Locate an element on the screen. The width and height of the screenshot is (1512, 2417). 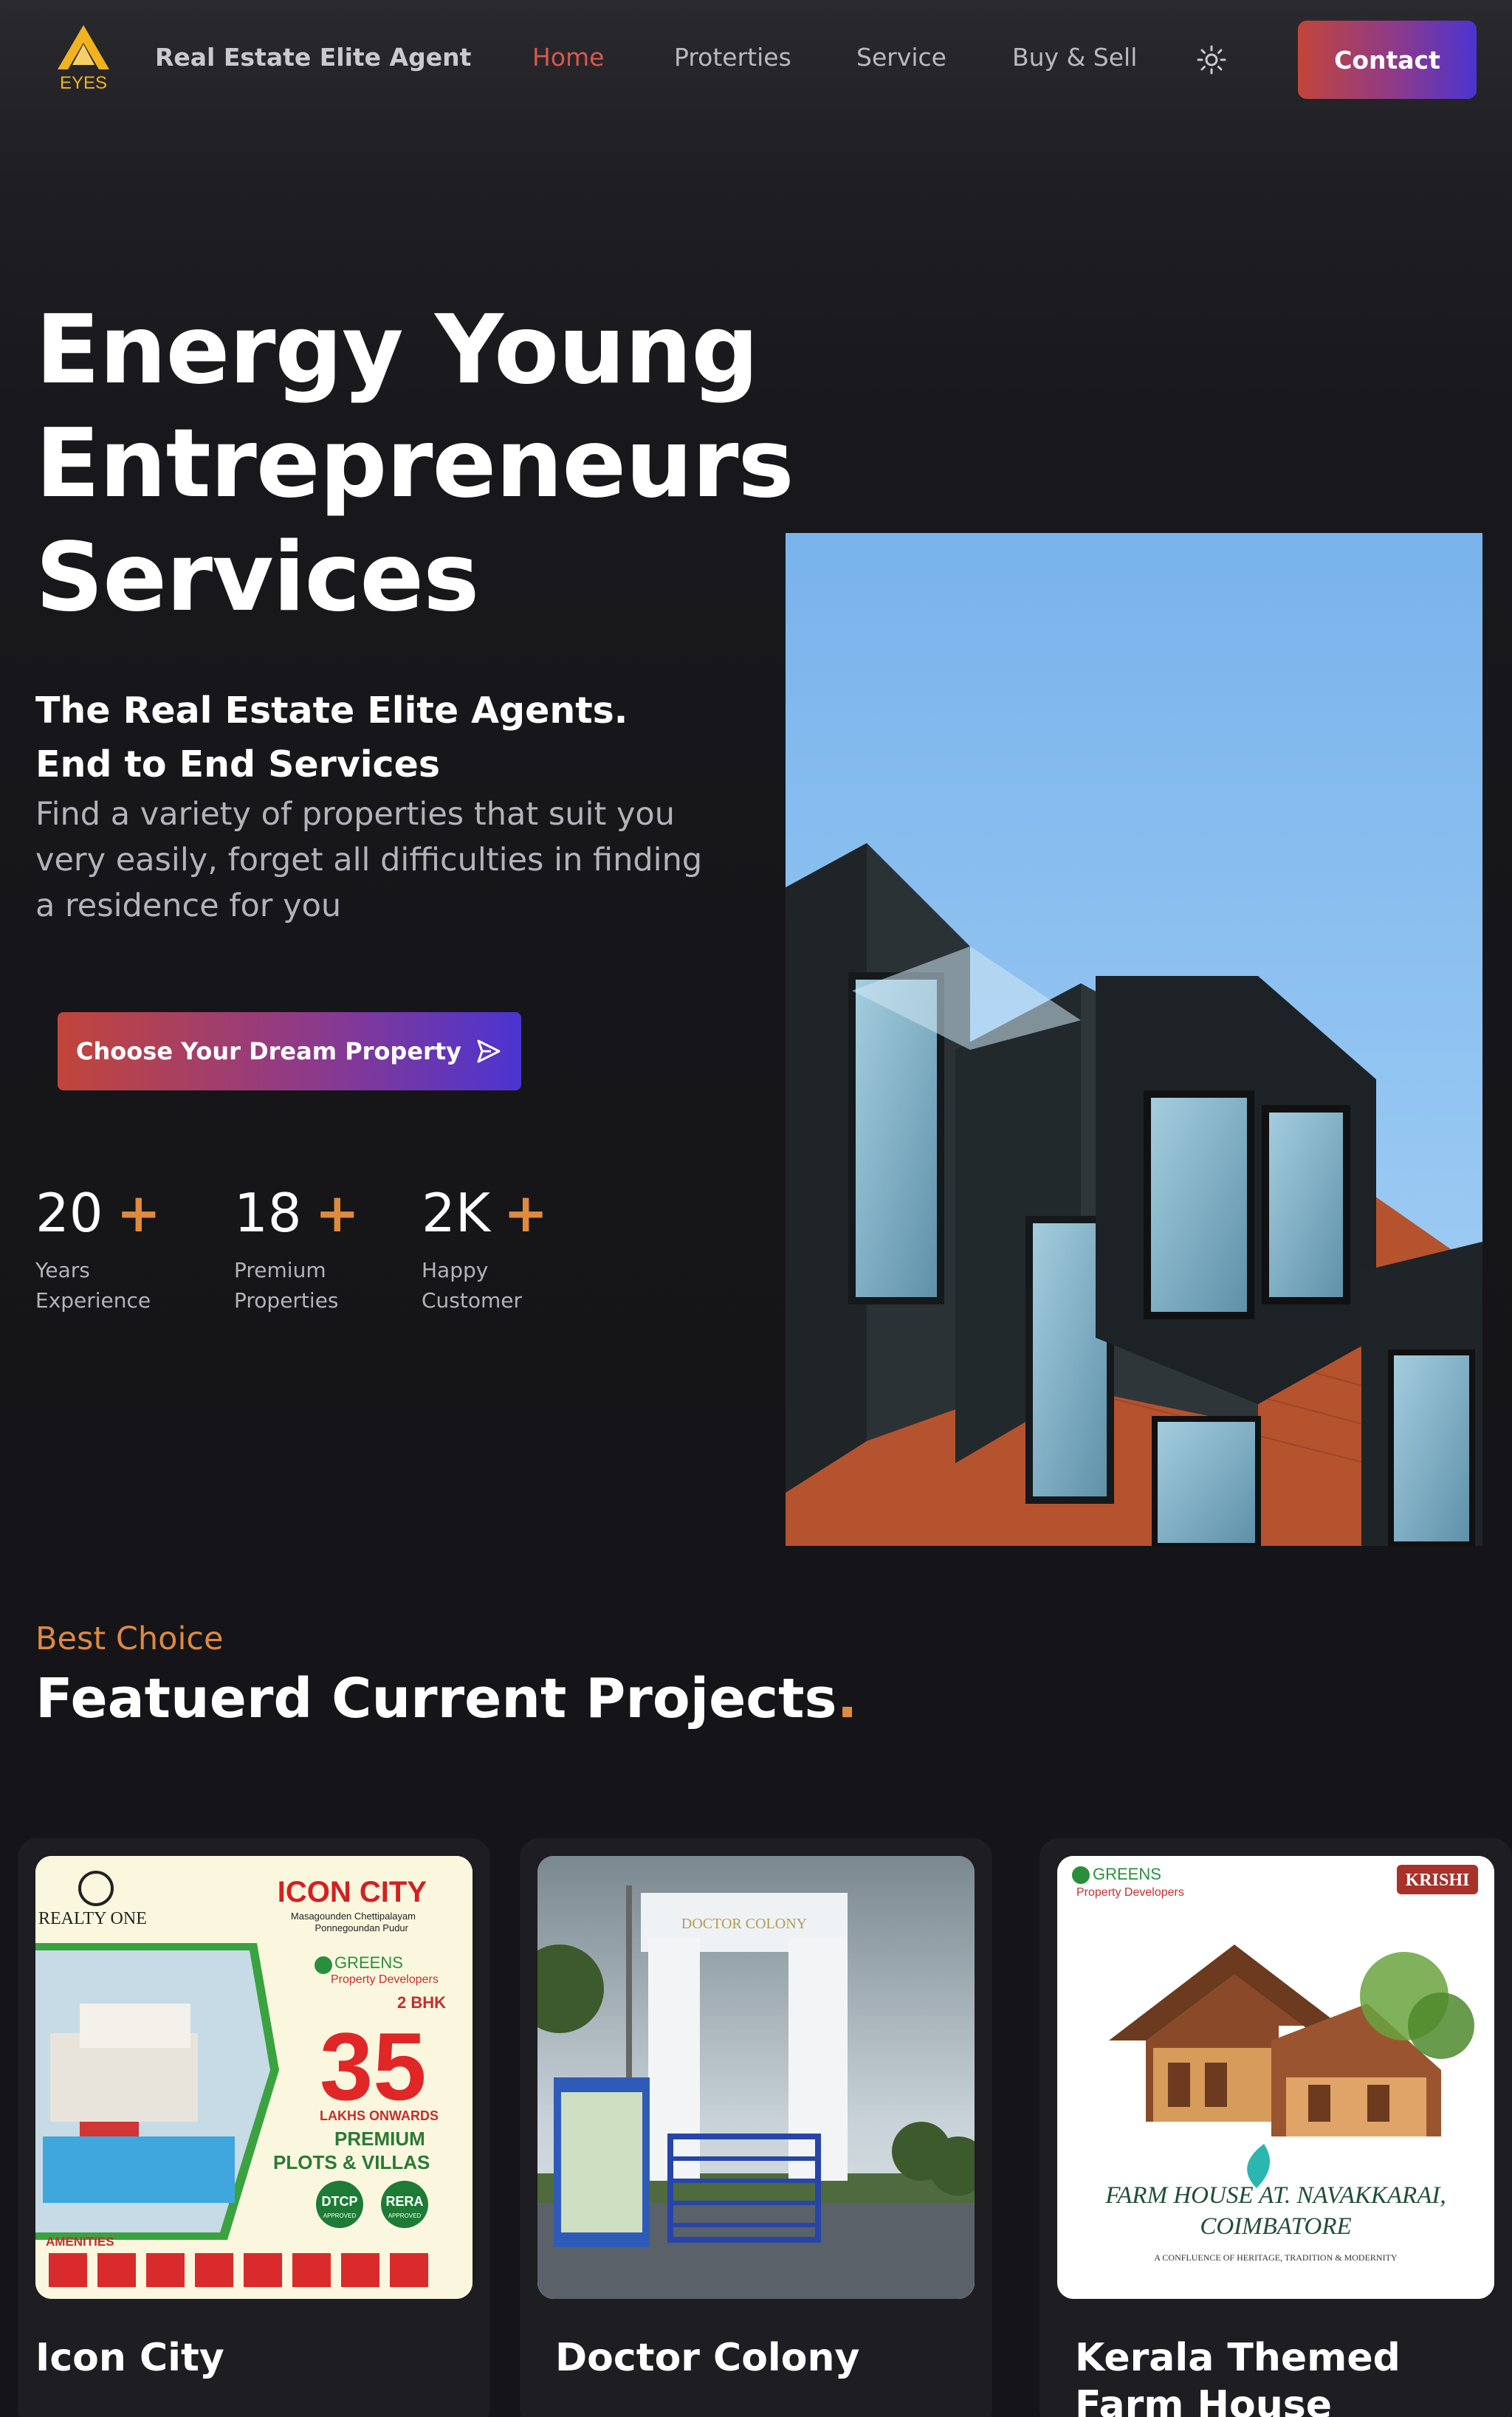
stat-label: Years Experience is located at coordinates (93, 1286).